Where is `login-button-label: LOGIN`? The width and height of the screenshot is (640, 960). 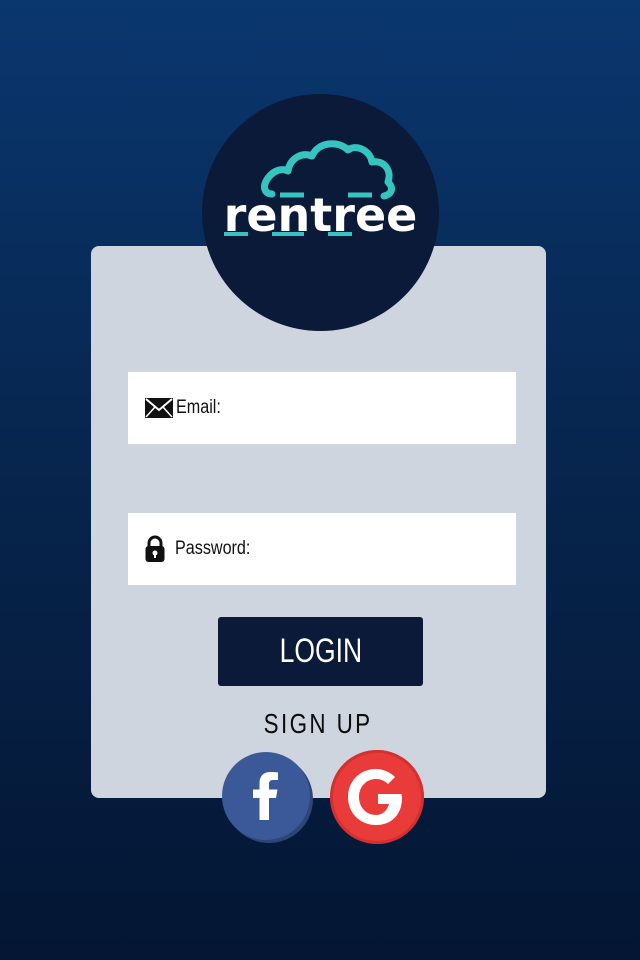
login-button-label: LOGIN is located at coordinates (320, 651).